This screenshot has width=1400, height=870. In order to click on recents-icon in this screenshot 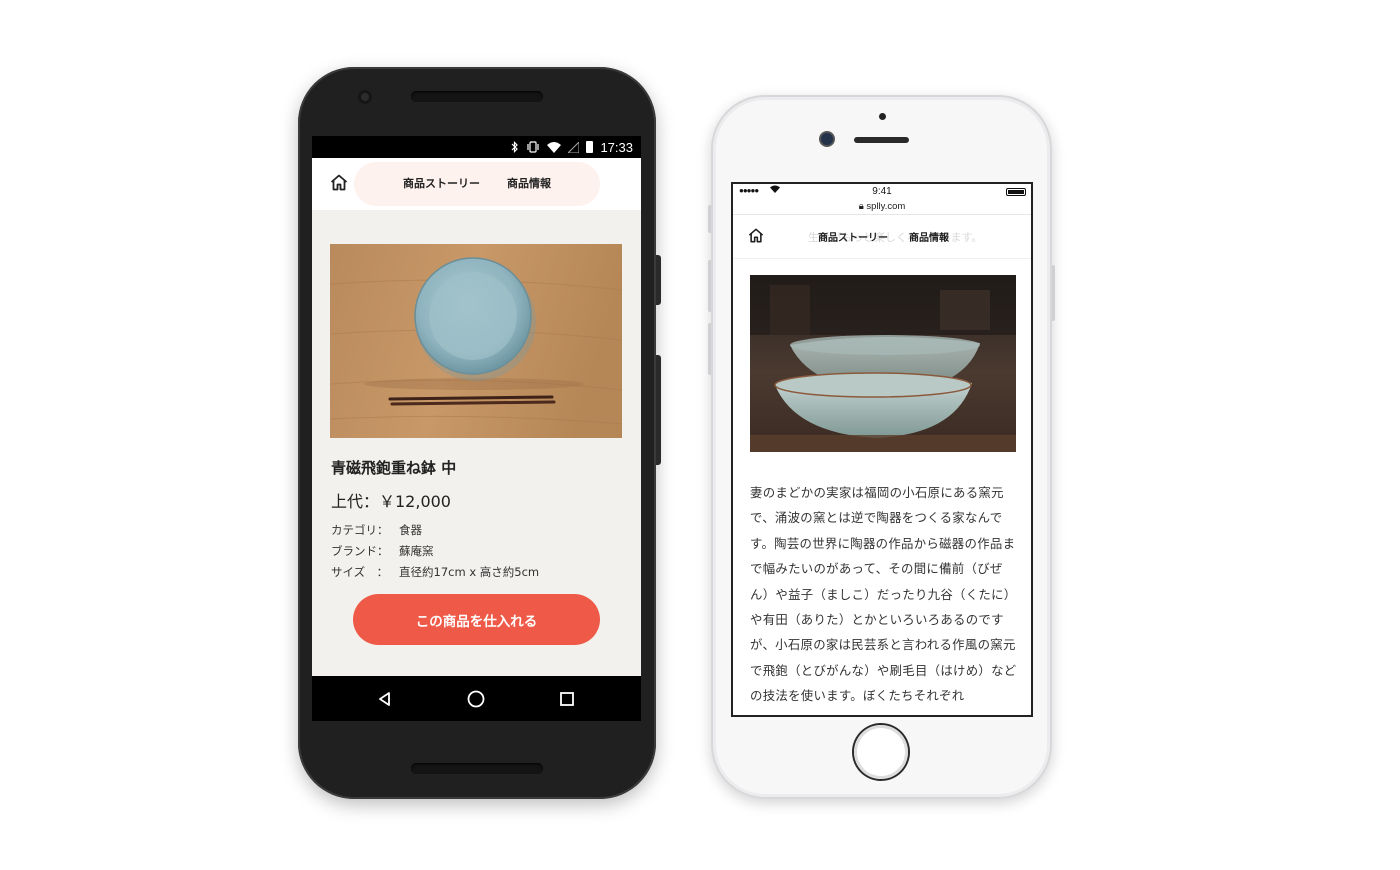, I will do `click(567, 698)`.